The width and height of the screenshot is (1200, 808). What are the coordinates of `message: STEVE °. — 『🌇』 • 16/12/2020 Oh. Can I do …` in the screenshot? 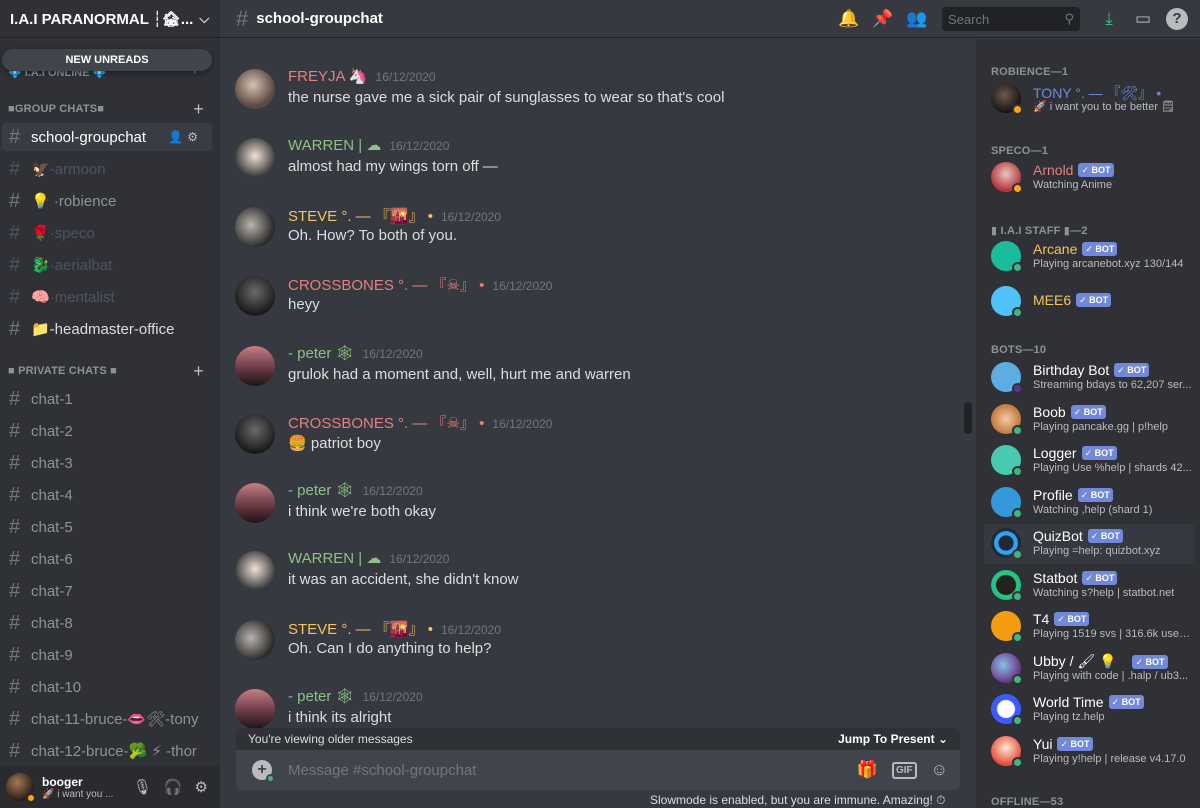 It's located at (590, 648).